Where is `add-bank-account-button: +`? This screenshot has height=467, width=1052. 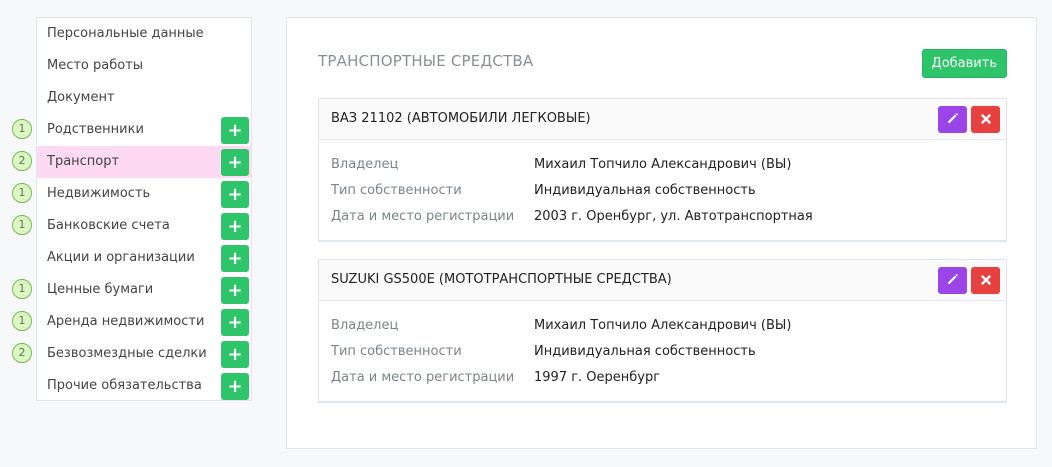 add-bank-account-button: + is located at coordinates (235, 226).